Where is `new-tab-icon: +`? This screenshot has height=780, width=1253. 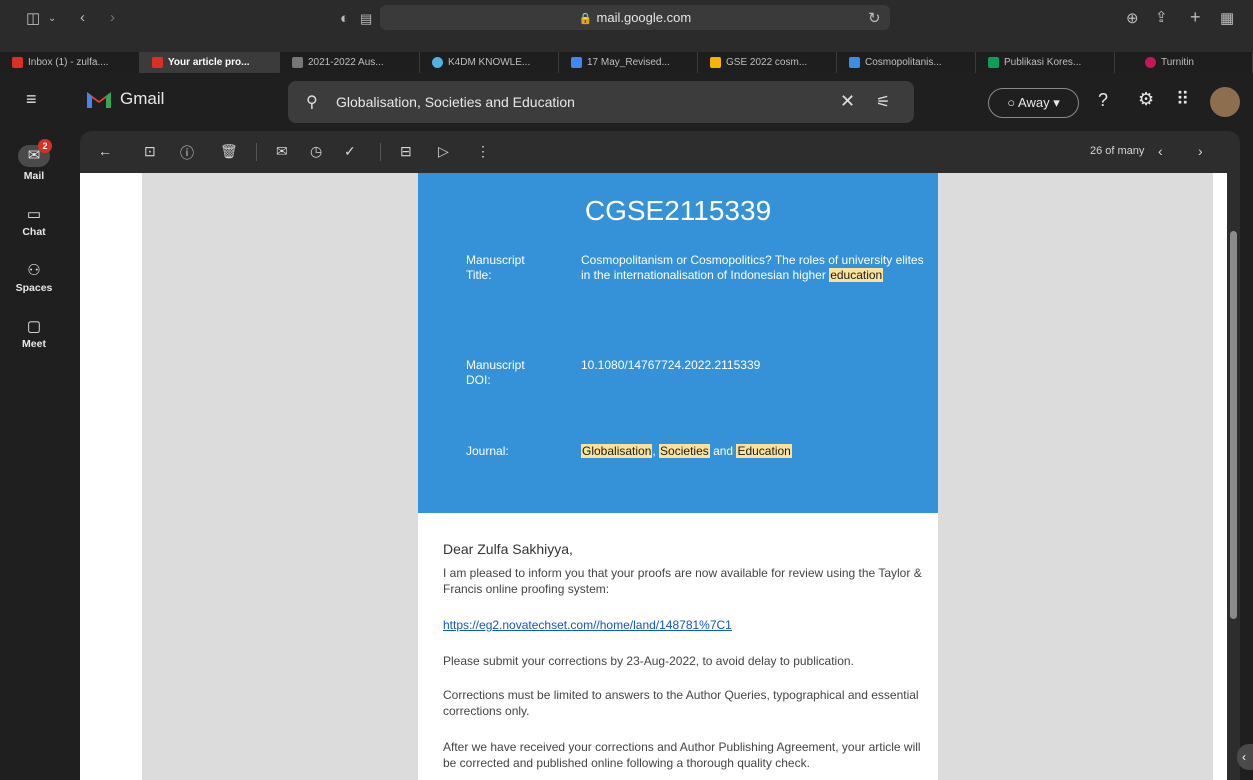 new-tab-icon: + is located at coordinates (1195, 17).